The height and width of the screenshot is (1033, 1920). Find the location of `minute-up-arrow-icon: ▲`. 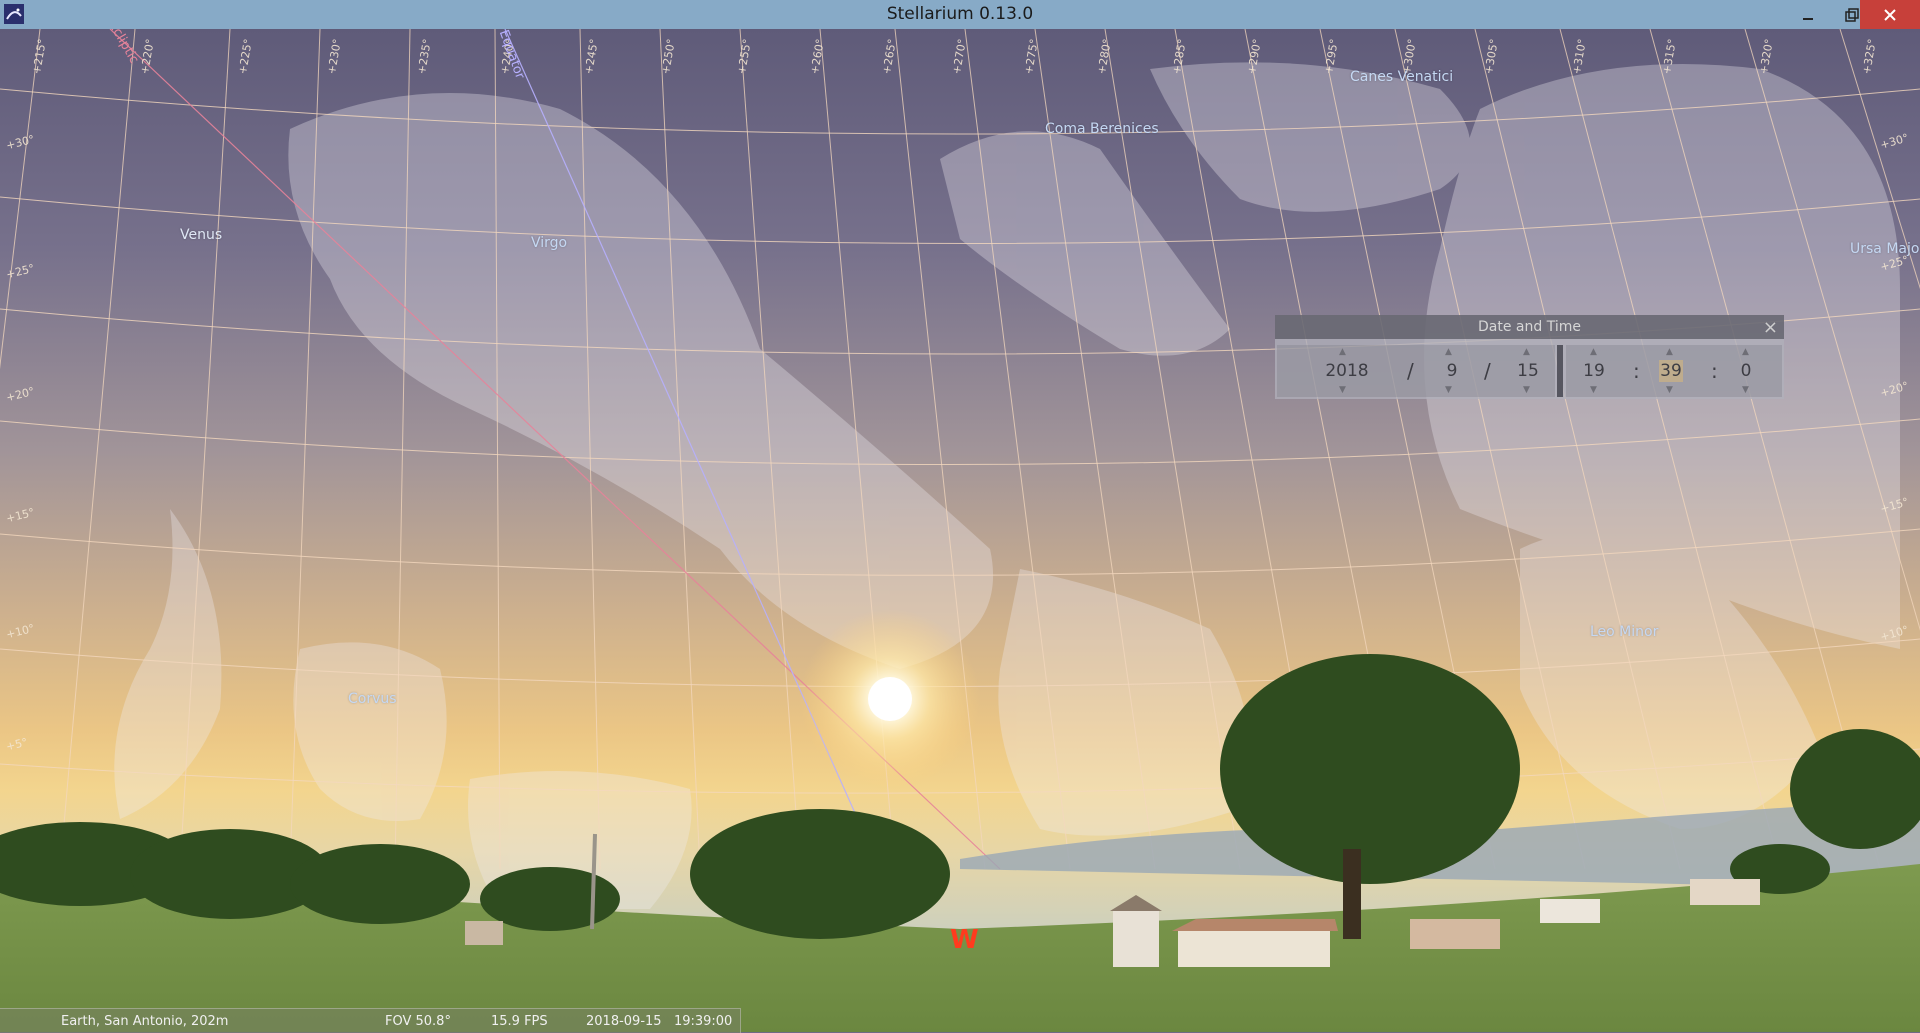

minute-up-arrow-icon: ▲ is located at coordinates (1669, 352).